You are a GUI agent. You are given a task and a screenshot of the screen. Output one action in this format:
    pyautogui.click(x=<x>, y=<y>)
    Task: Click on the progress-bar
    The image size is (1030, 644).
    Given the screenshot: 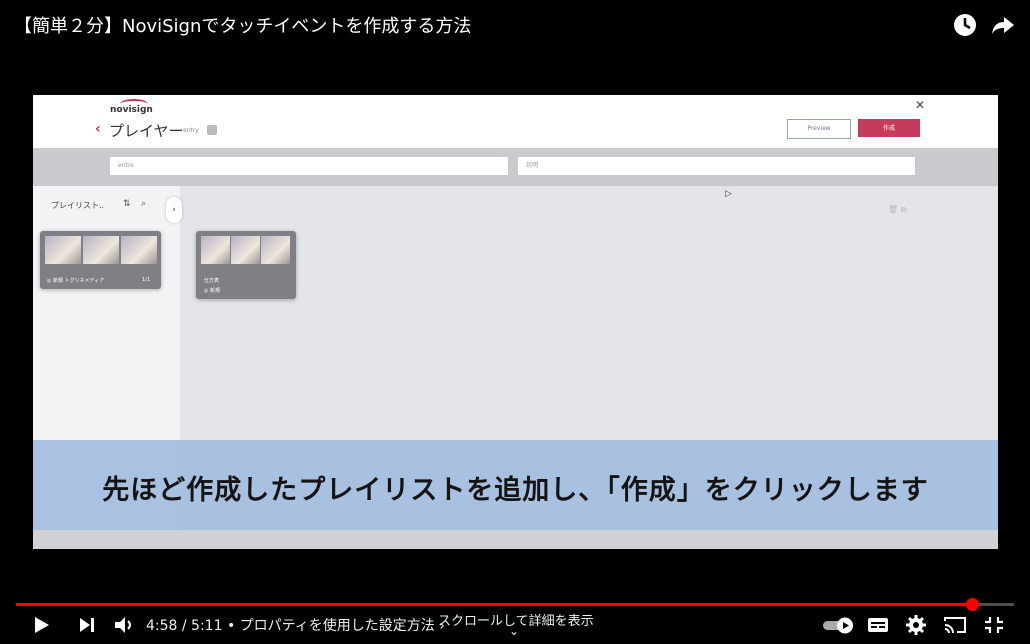 What is the action you would take?
    pyautogui.click(x=515, y=604)
    